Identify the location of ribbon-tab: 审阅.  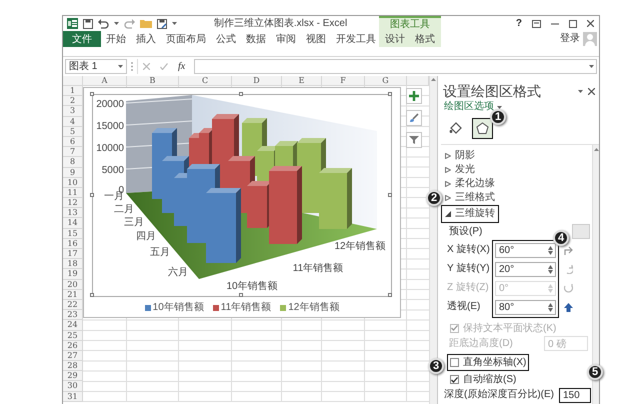
(286, 39).